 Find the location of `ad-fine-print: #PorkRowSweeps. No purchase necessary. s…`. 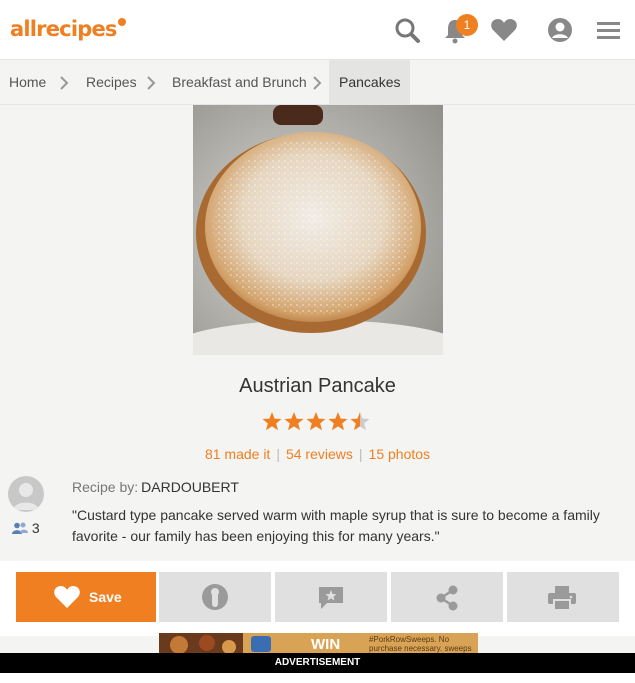

ad-fine-print: #PorkRowSweeps. No purchase necessary. s… is located at coordinates (420, 645).